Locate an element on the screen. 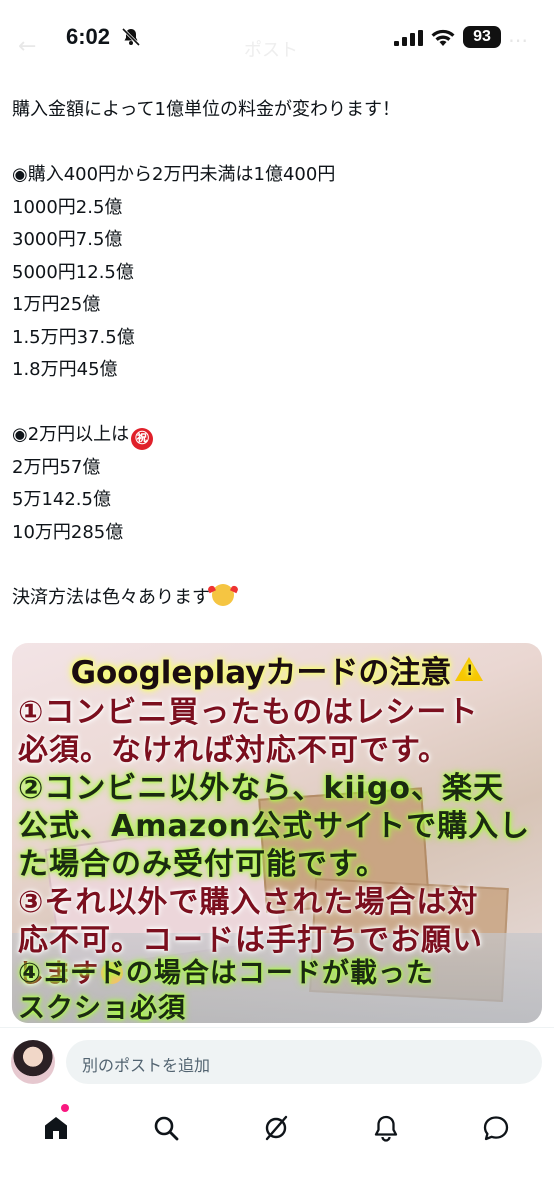 The width and height of the screenshot is (554, 1200). warning-icon: ! is located at coordinates (469, 669).